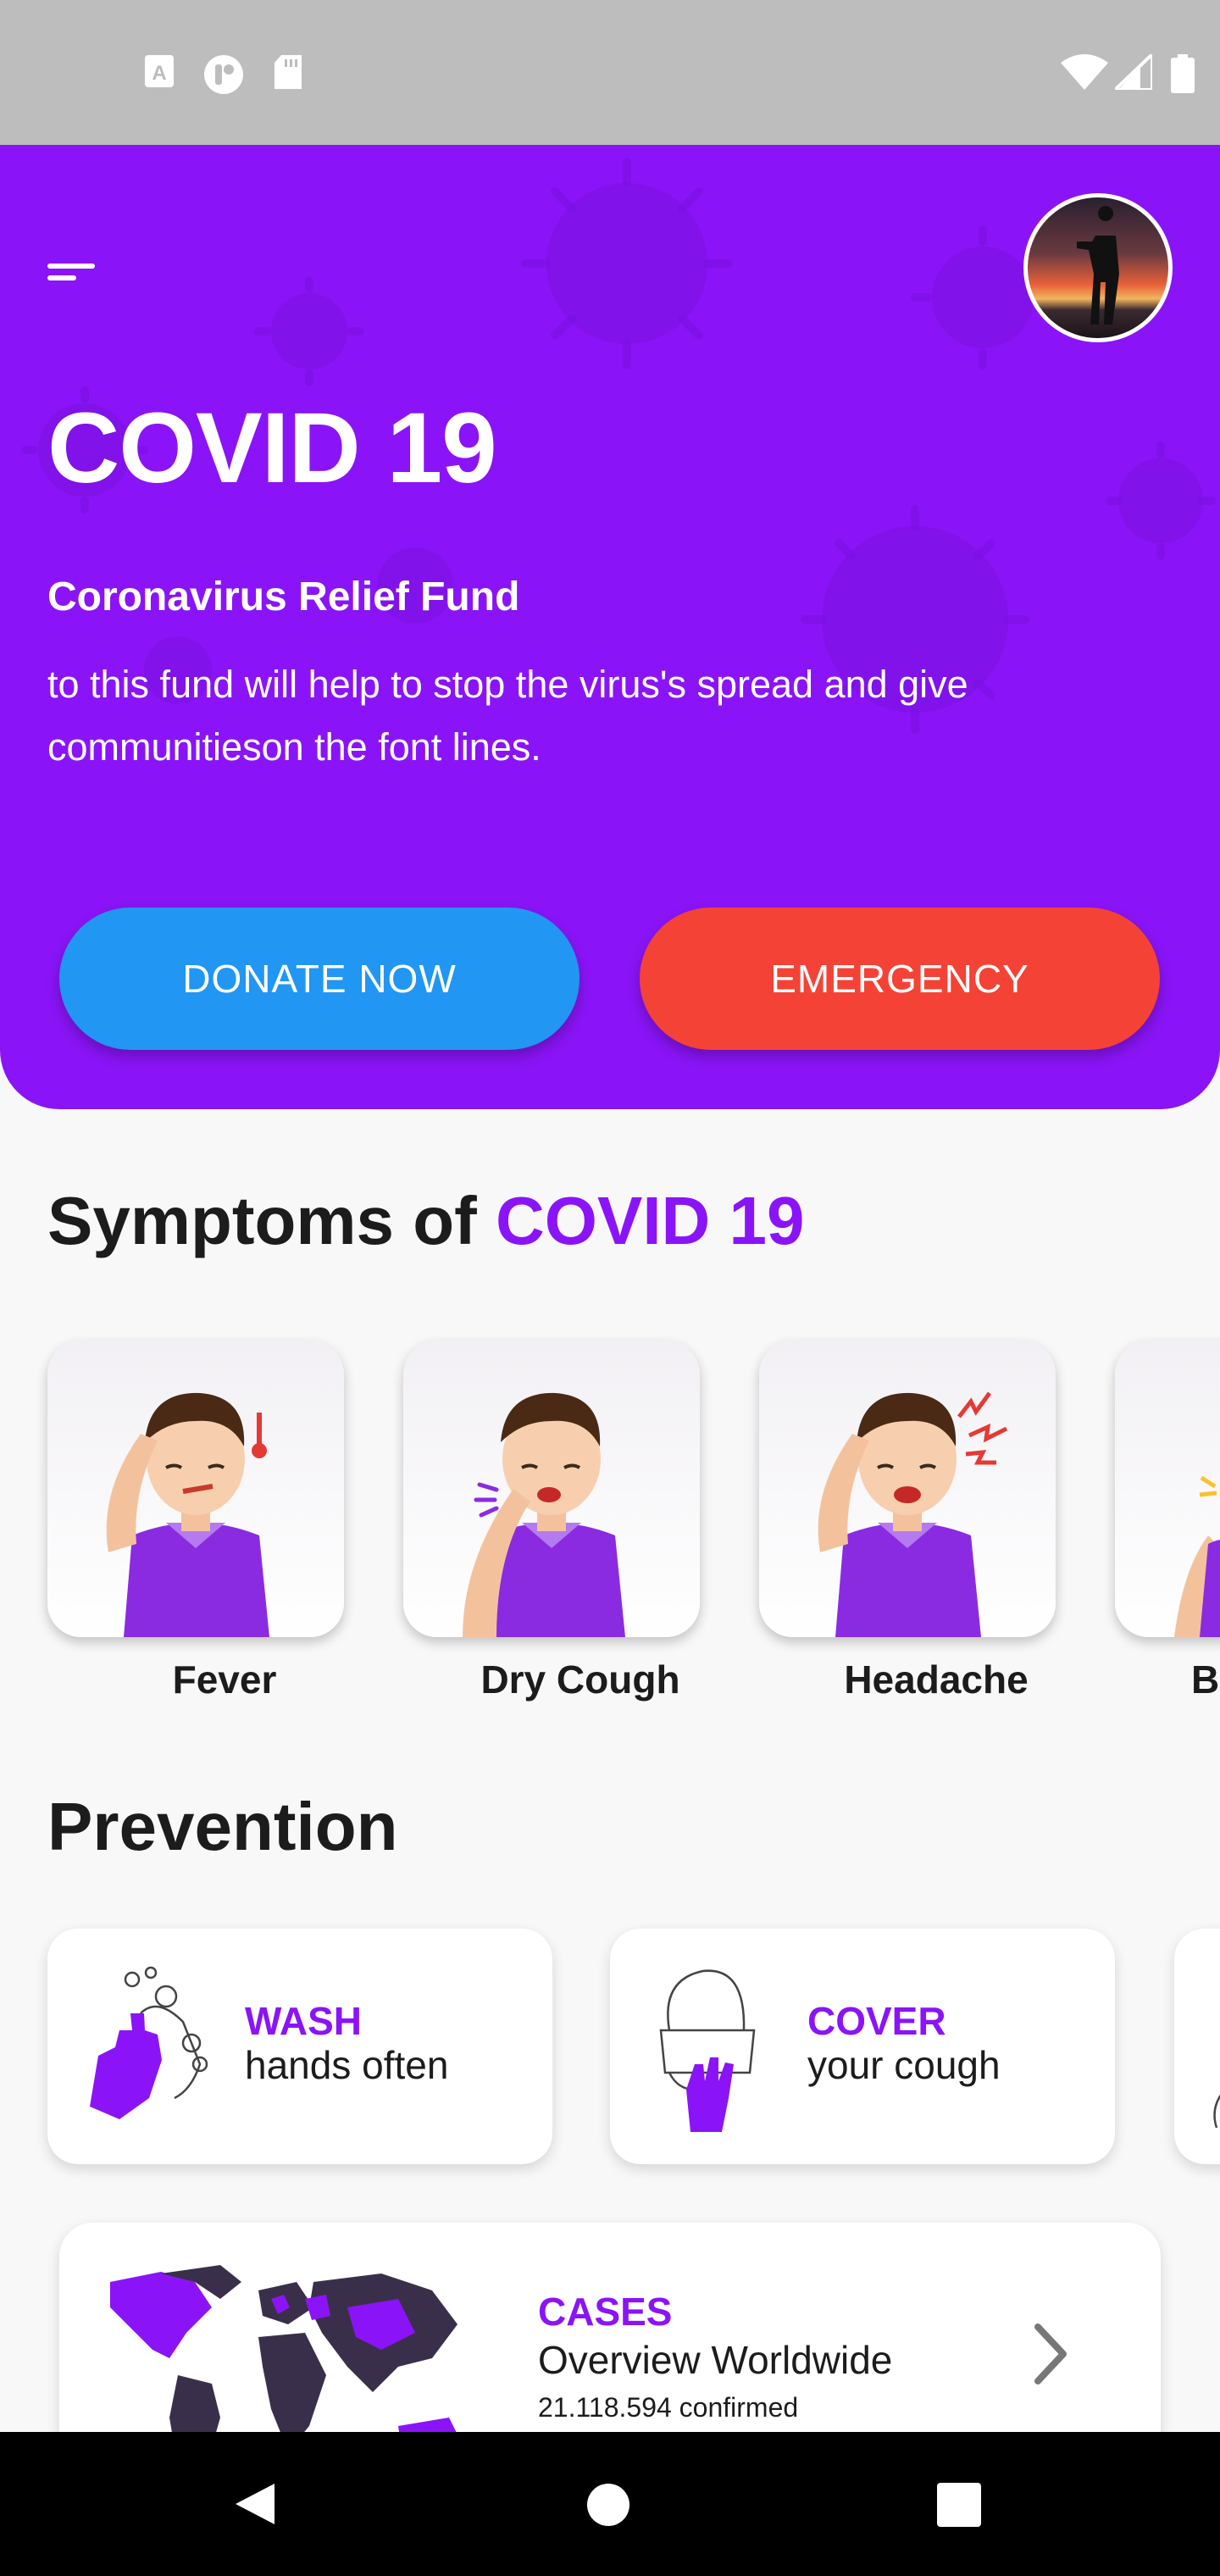 The image size is (1220, 2576). I want to click on recents-icon, so click(959, 2505).